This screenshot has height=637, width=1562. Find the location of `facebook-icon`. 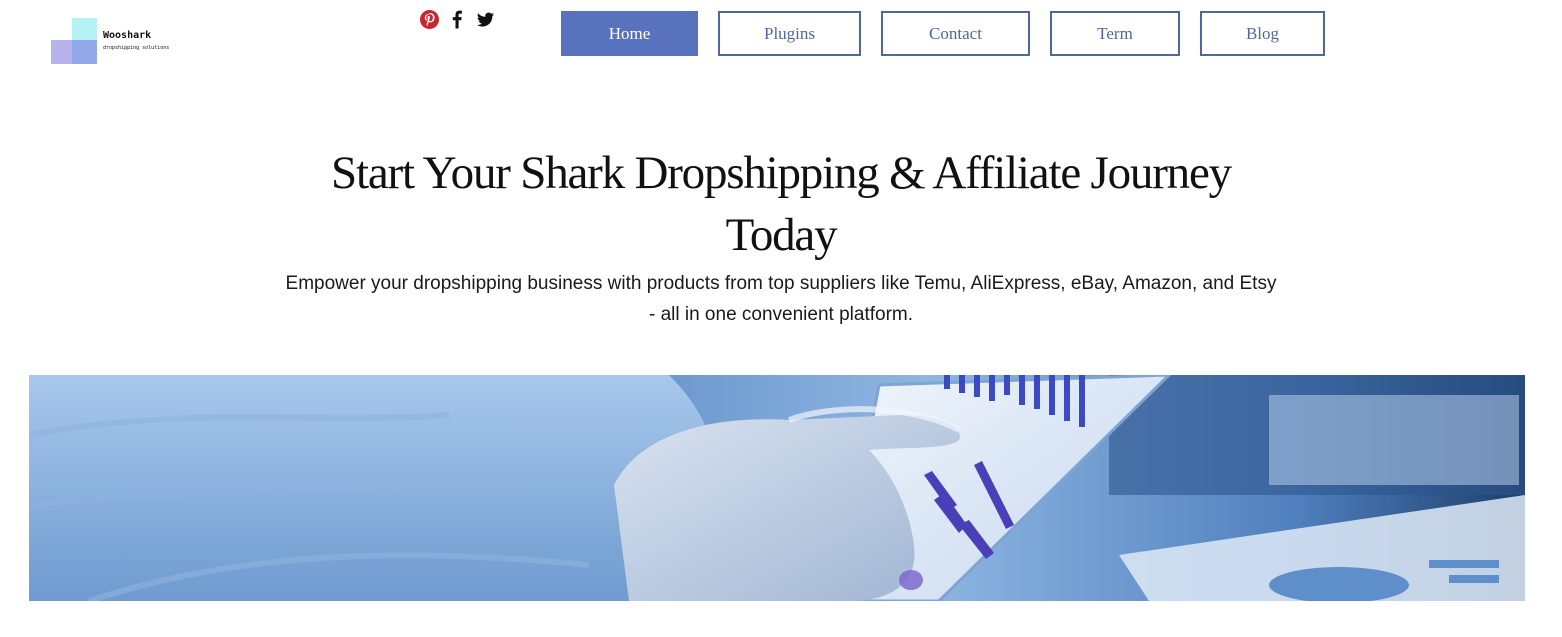

facebook-icon is located at coordinates (457, 19).